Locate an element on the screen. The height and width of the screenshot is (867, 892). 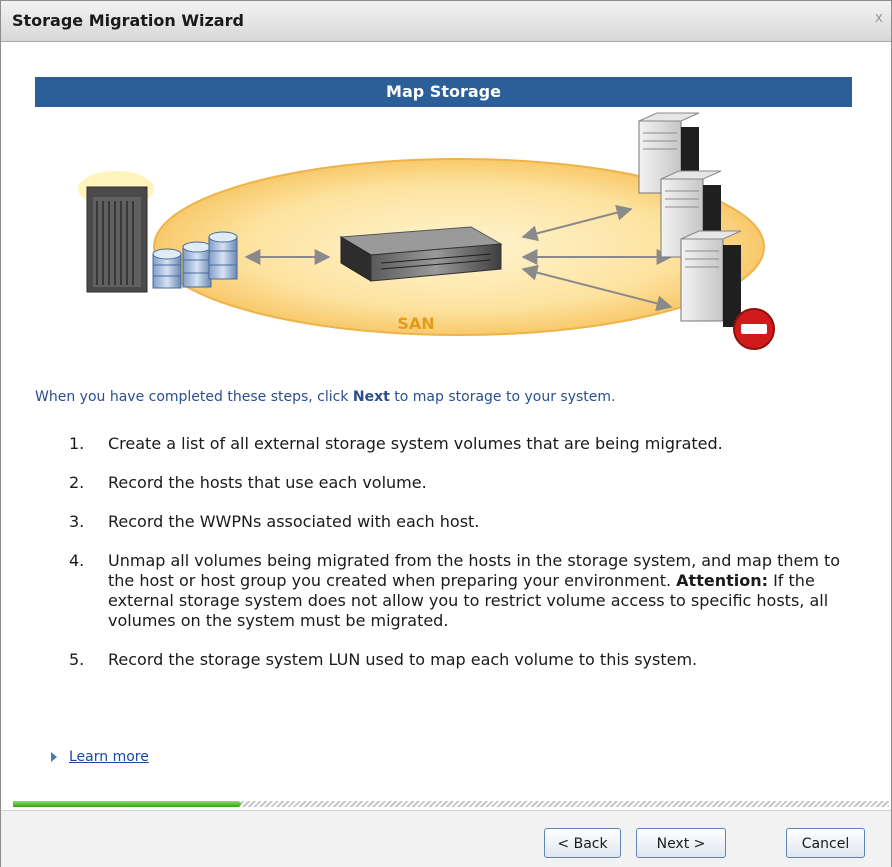
storage-rack-icon is located at coordinates (116, 232).